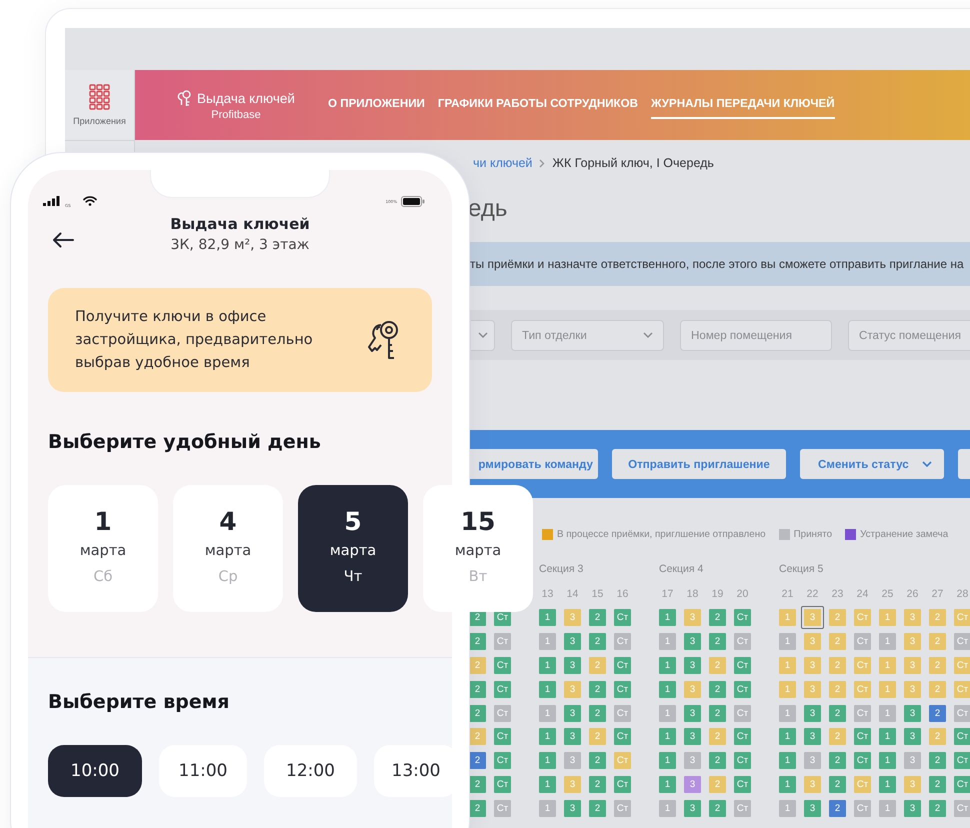  What do you see at coordinates (743, 105) in the screenshot?
I see `nav-tab: ЖУРНАЛЫ ПЕРЕДАЧИ КЛЮЧЕЙ` at bounding box center [743, 105].